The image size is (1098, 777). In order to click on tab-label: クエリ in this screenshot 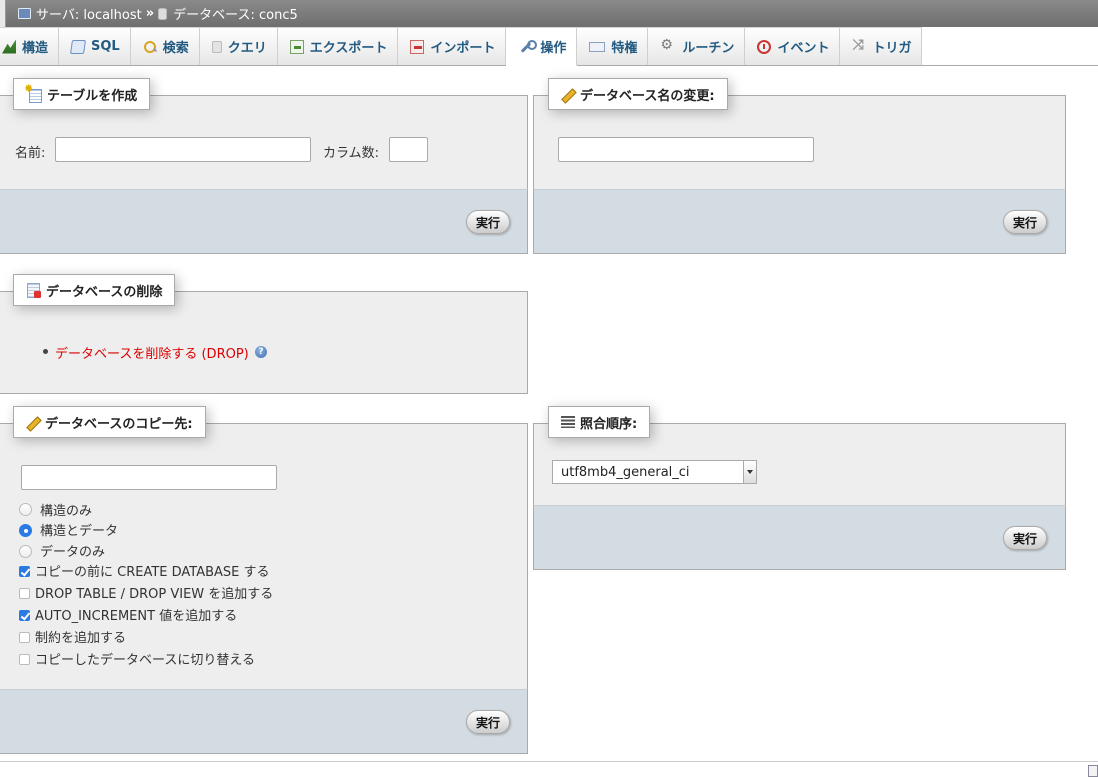, I will do `click(247, 48)`.